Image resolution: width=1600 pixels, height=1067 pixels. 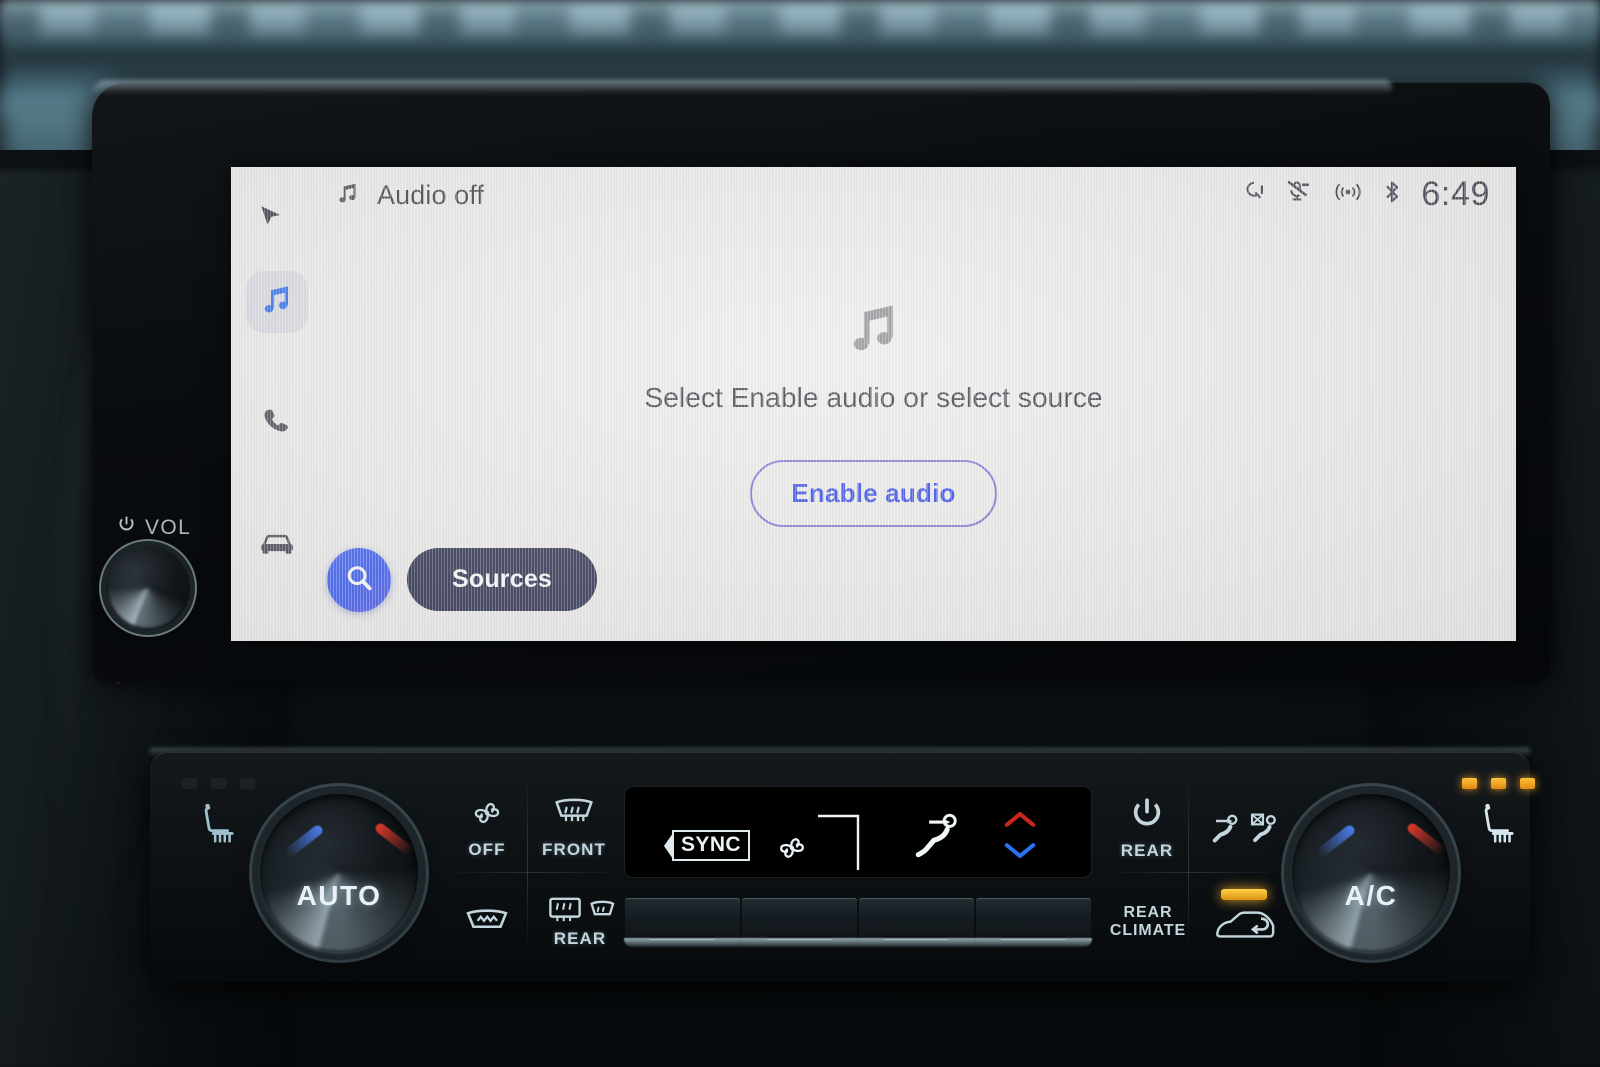 I want to click on volume-knob-label: VOL, so click(x=154, y=527).